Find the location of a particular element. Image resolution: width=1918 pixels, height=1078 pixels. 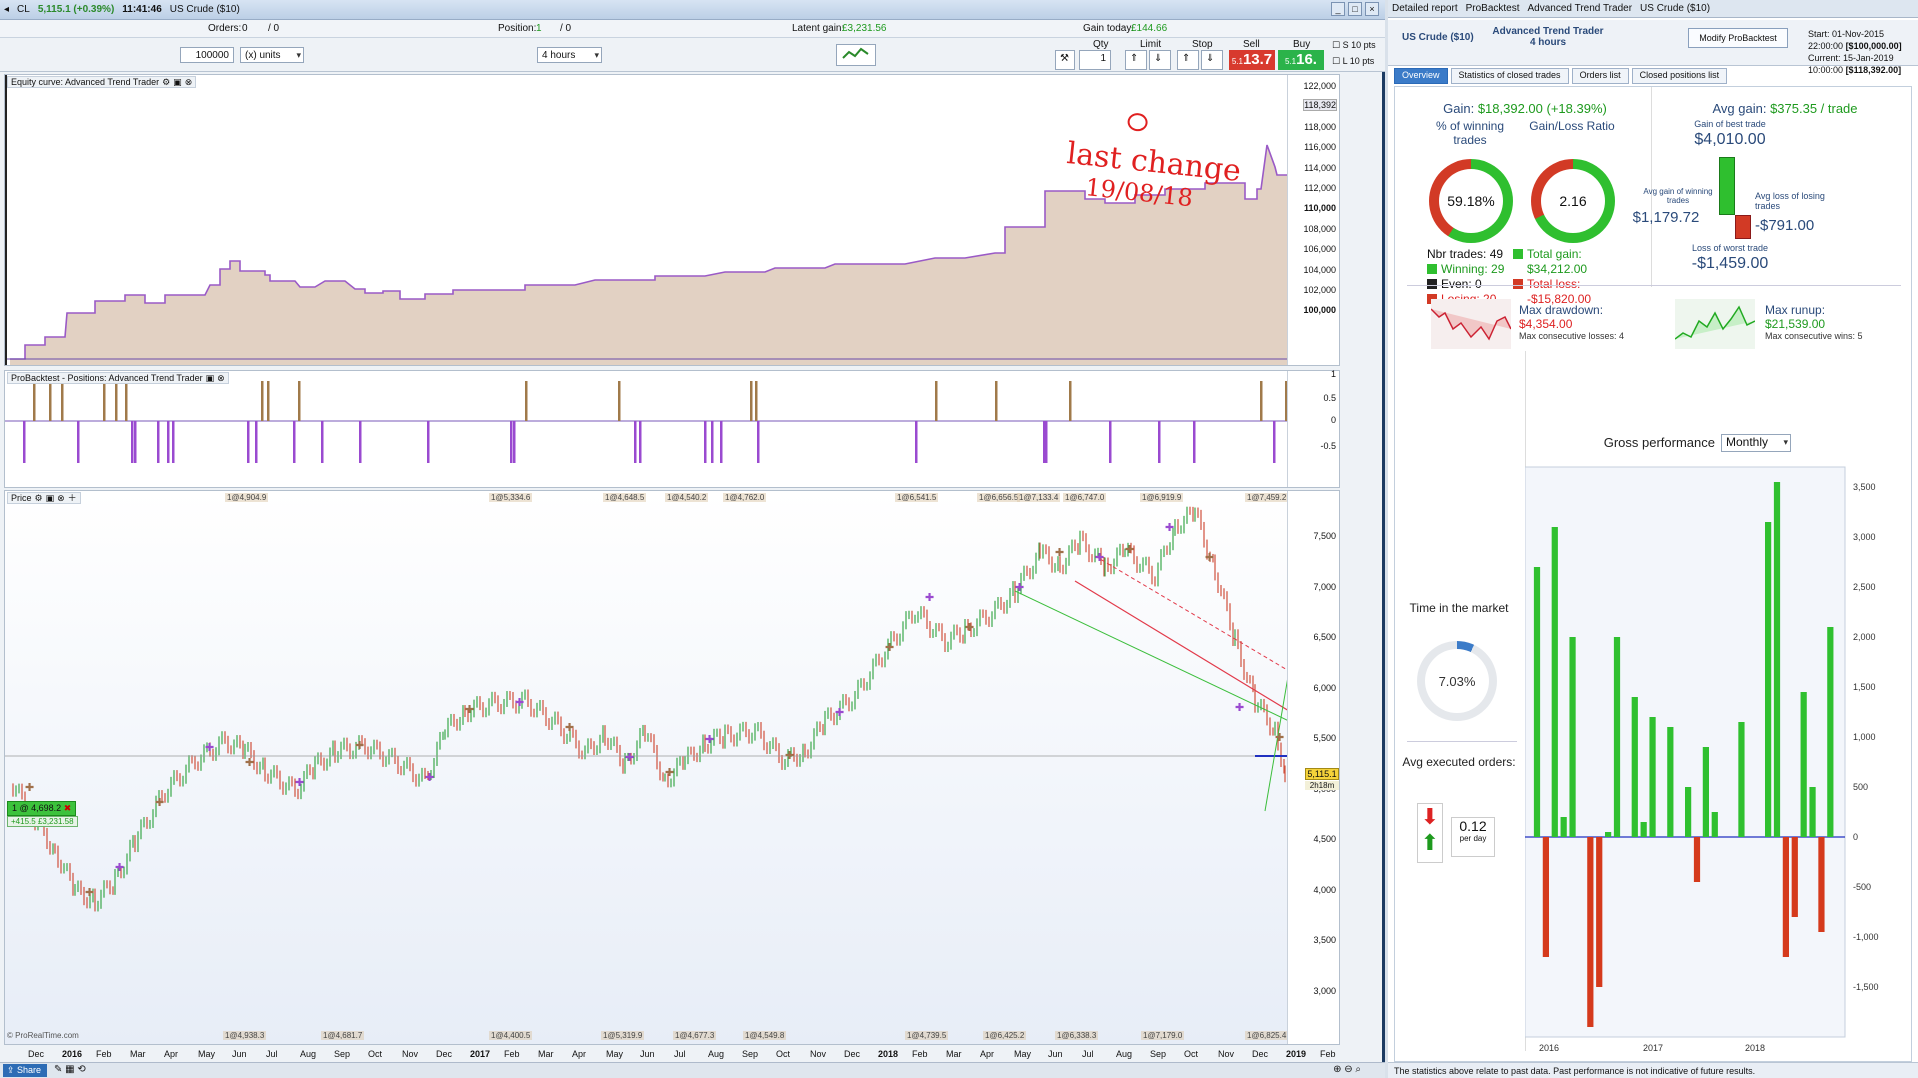

gross-x-tick: 2017 is located at coordinates (1653, 1048).